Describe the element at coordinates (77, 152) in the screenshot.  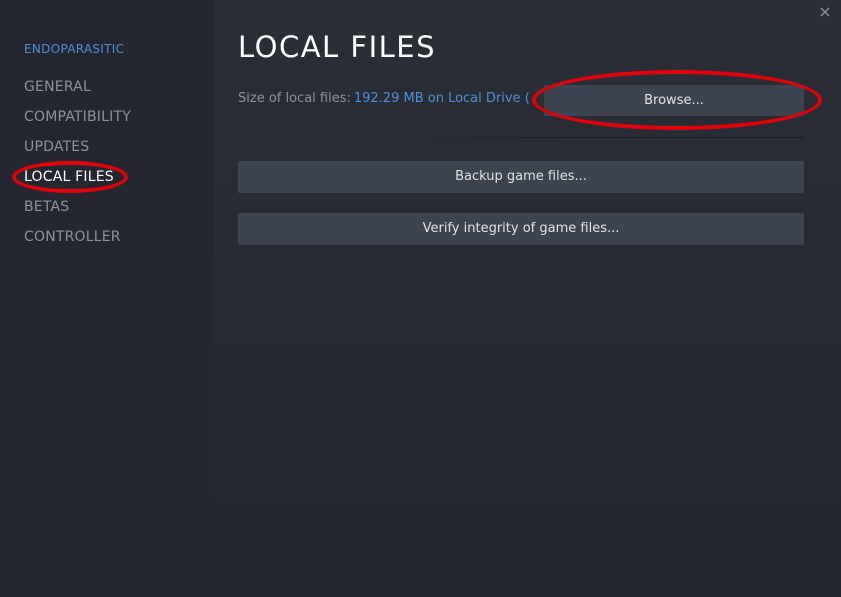
I see `sidebar-item-updates: UPDATES` at that location.